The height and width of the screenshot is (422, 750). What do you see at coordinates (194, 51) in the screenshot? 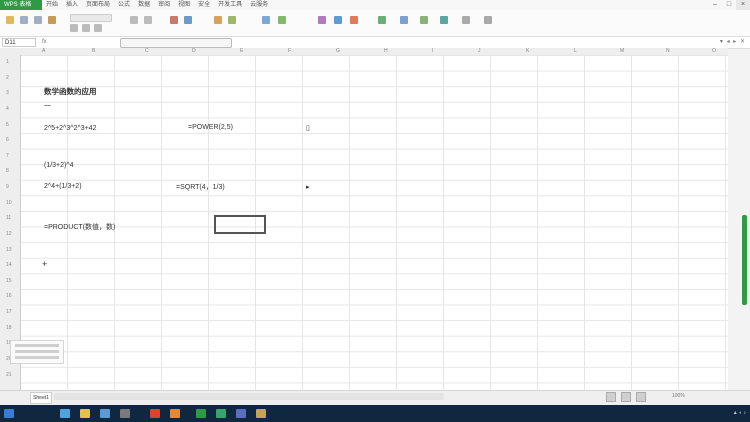
I see `column-header: D` at bounding box center [194, 51].